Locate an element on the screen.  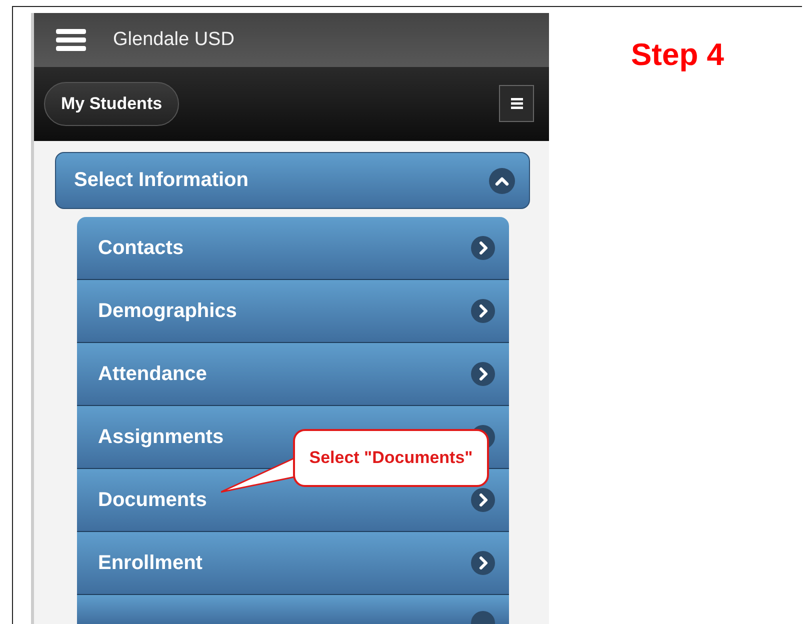
chevron-icon is located at coordinates (502, 181).